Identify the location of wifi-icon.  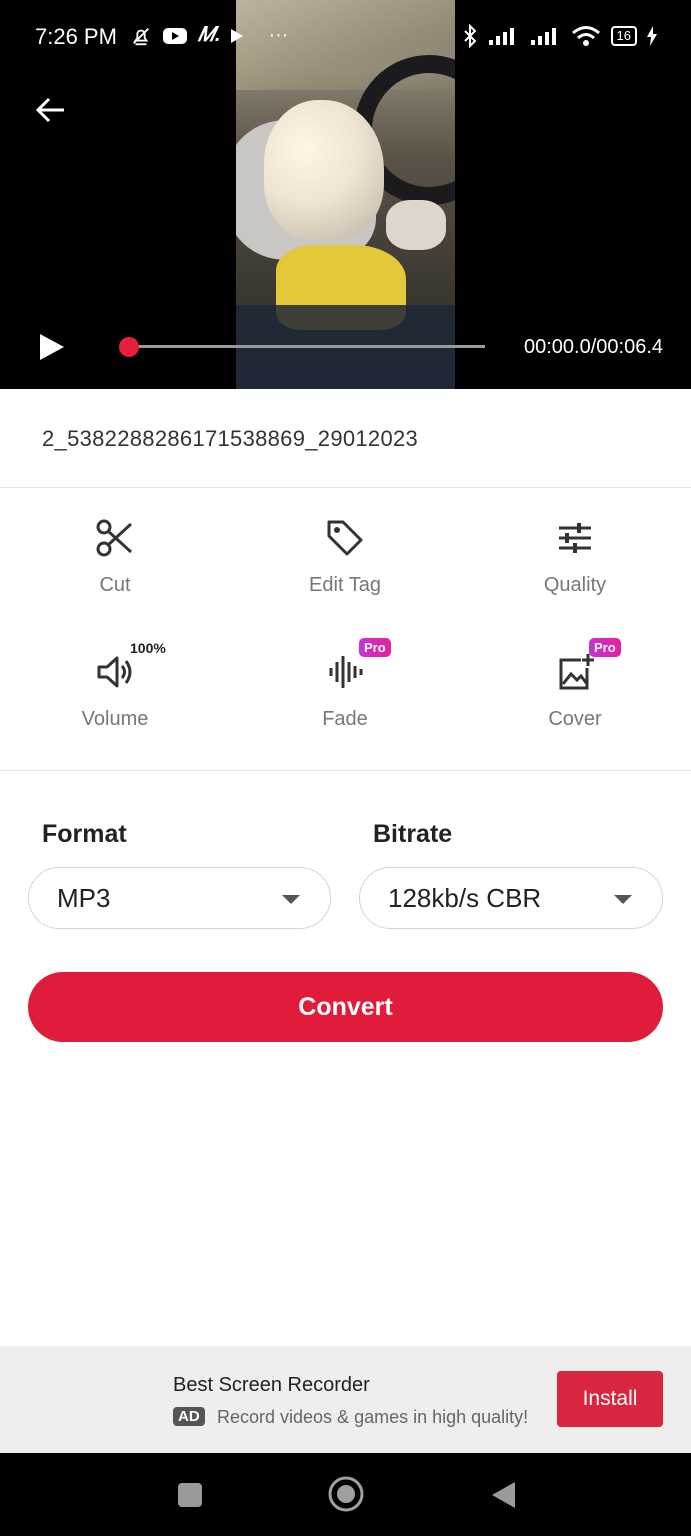
(585, 36).